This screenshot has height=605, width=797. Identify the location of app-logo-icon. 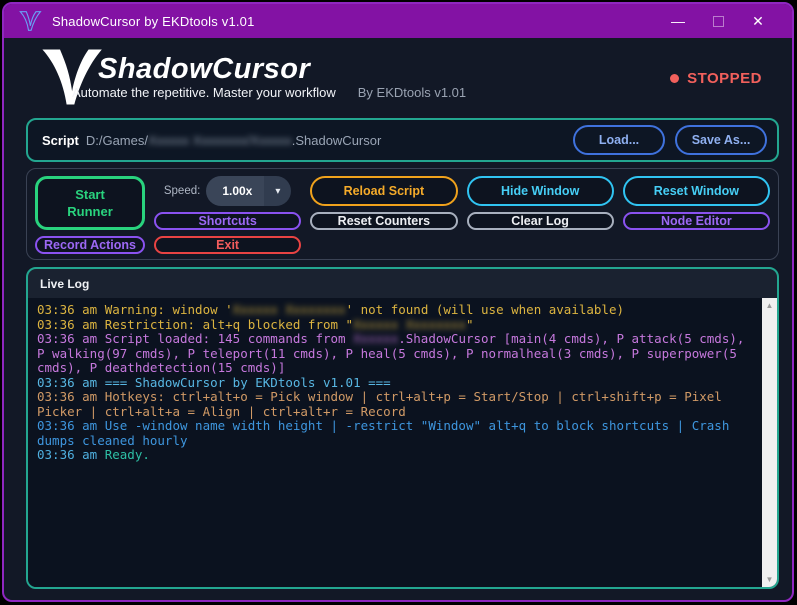
(30, 21).